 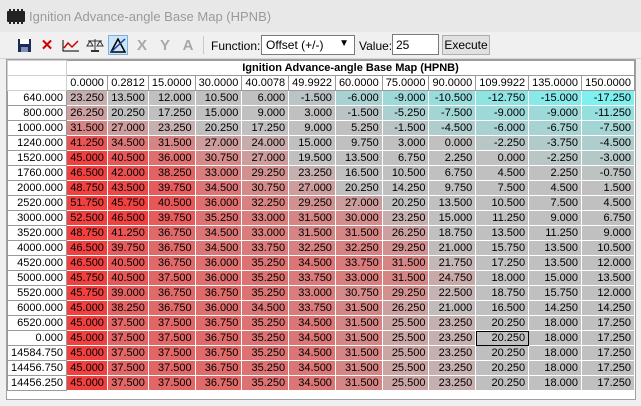 What do you see at coordinates (87, 233) in the screenshot?
I see `map-cell: 48.750` at bounding box center [87, 233].